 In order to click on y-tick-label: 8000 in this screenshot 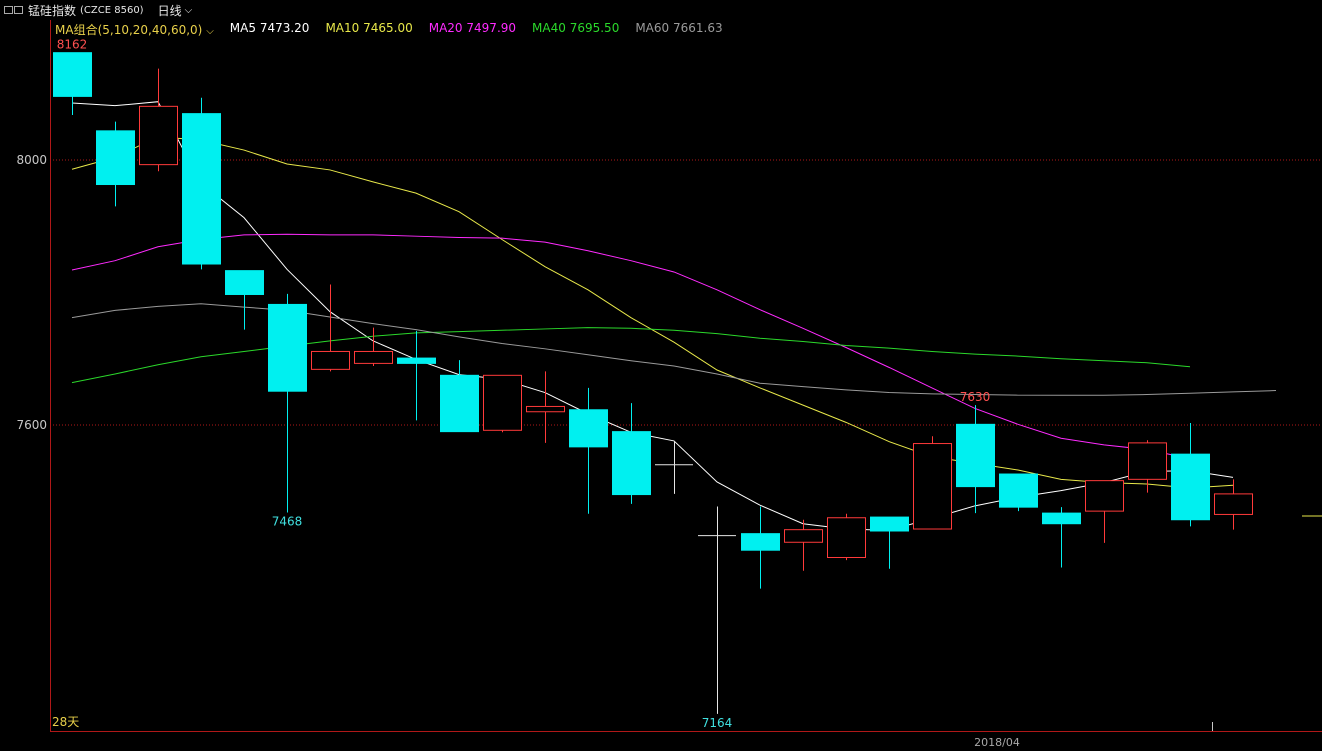, I will do `click(31, 160)`.